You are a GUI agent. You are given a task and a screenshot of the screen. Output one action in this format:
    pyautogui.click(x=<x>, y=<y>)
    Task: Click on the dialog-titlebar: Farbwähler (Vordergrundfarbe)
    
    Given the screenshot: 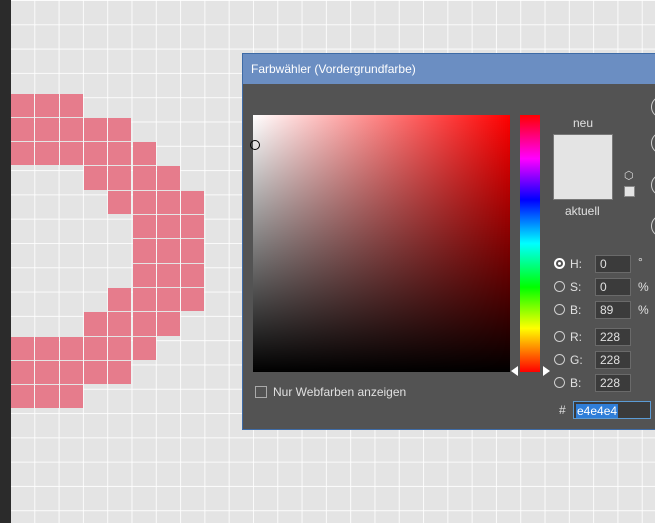 What is the action you would take?
    pyautogui.click(x=449, y=69)
    